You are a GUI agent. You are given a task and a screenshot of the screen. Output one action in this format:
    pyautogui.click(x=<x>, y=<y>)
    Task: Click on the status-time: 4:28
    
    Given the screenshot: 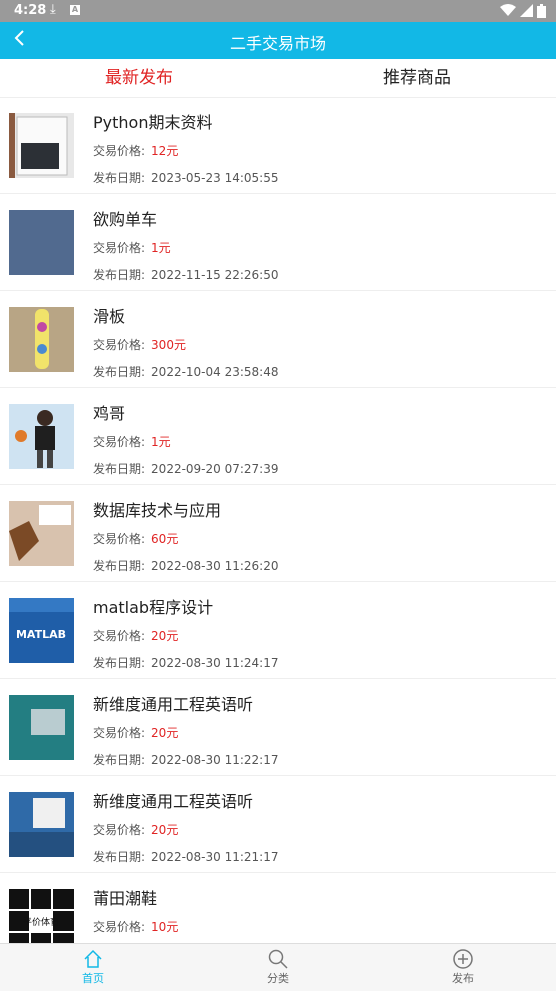 What is the action you would take?
    pyautogui.click(x=30, y=10)
    